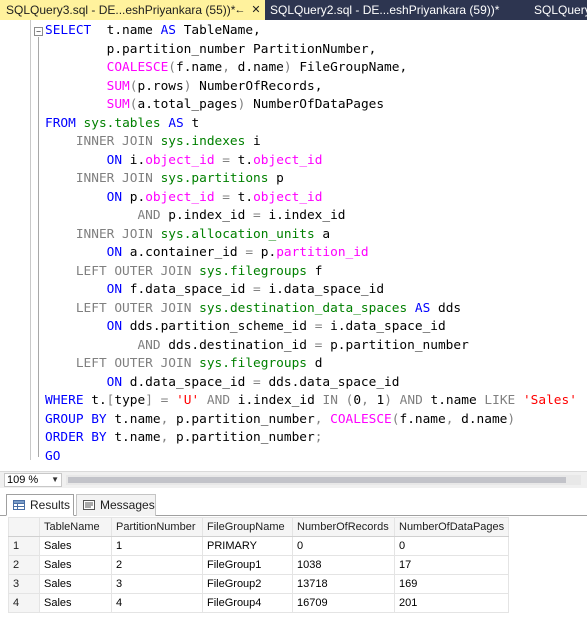 The width and height of the screenshot is (587, 617). What do you see at coordinates (453, 400) in the screenshot?
I see `code-token: t.name` at bounding box center [453, 400].